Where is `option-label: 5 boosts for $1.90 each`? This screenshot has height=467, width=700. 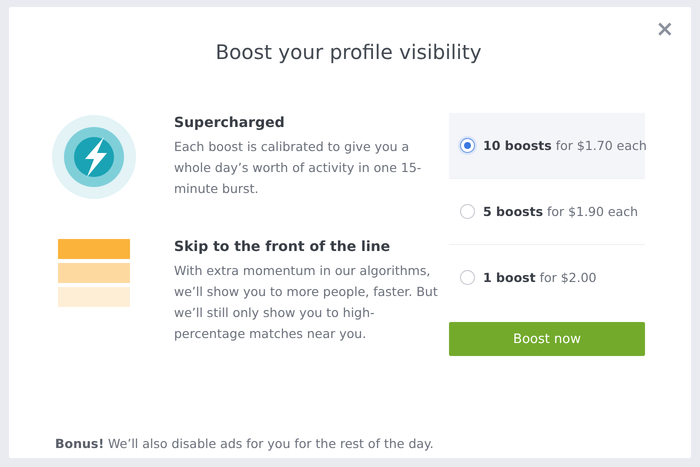
option-label: 5 boosts for $1.90 each is located at coordinates (560, 211).